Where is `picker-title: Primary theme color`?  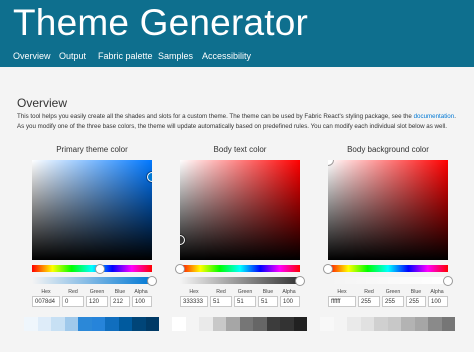
picker-title: Primary theme color is located at coordinates (92, 149).